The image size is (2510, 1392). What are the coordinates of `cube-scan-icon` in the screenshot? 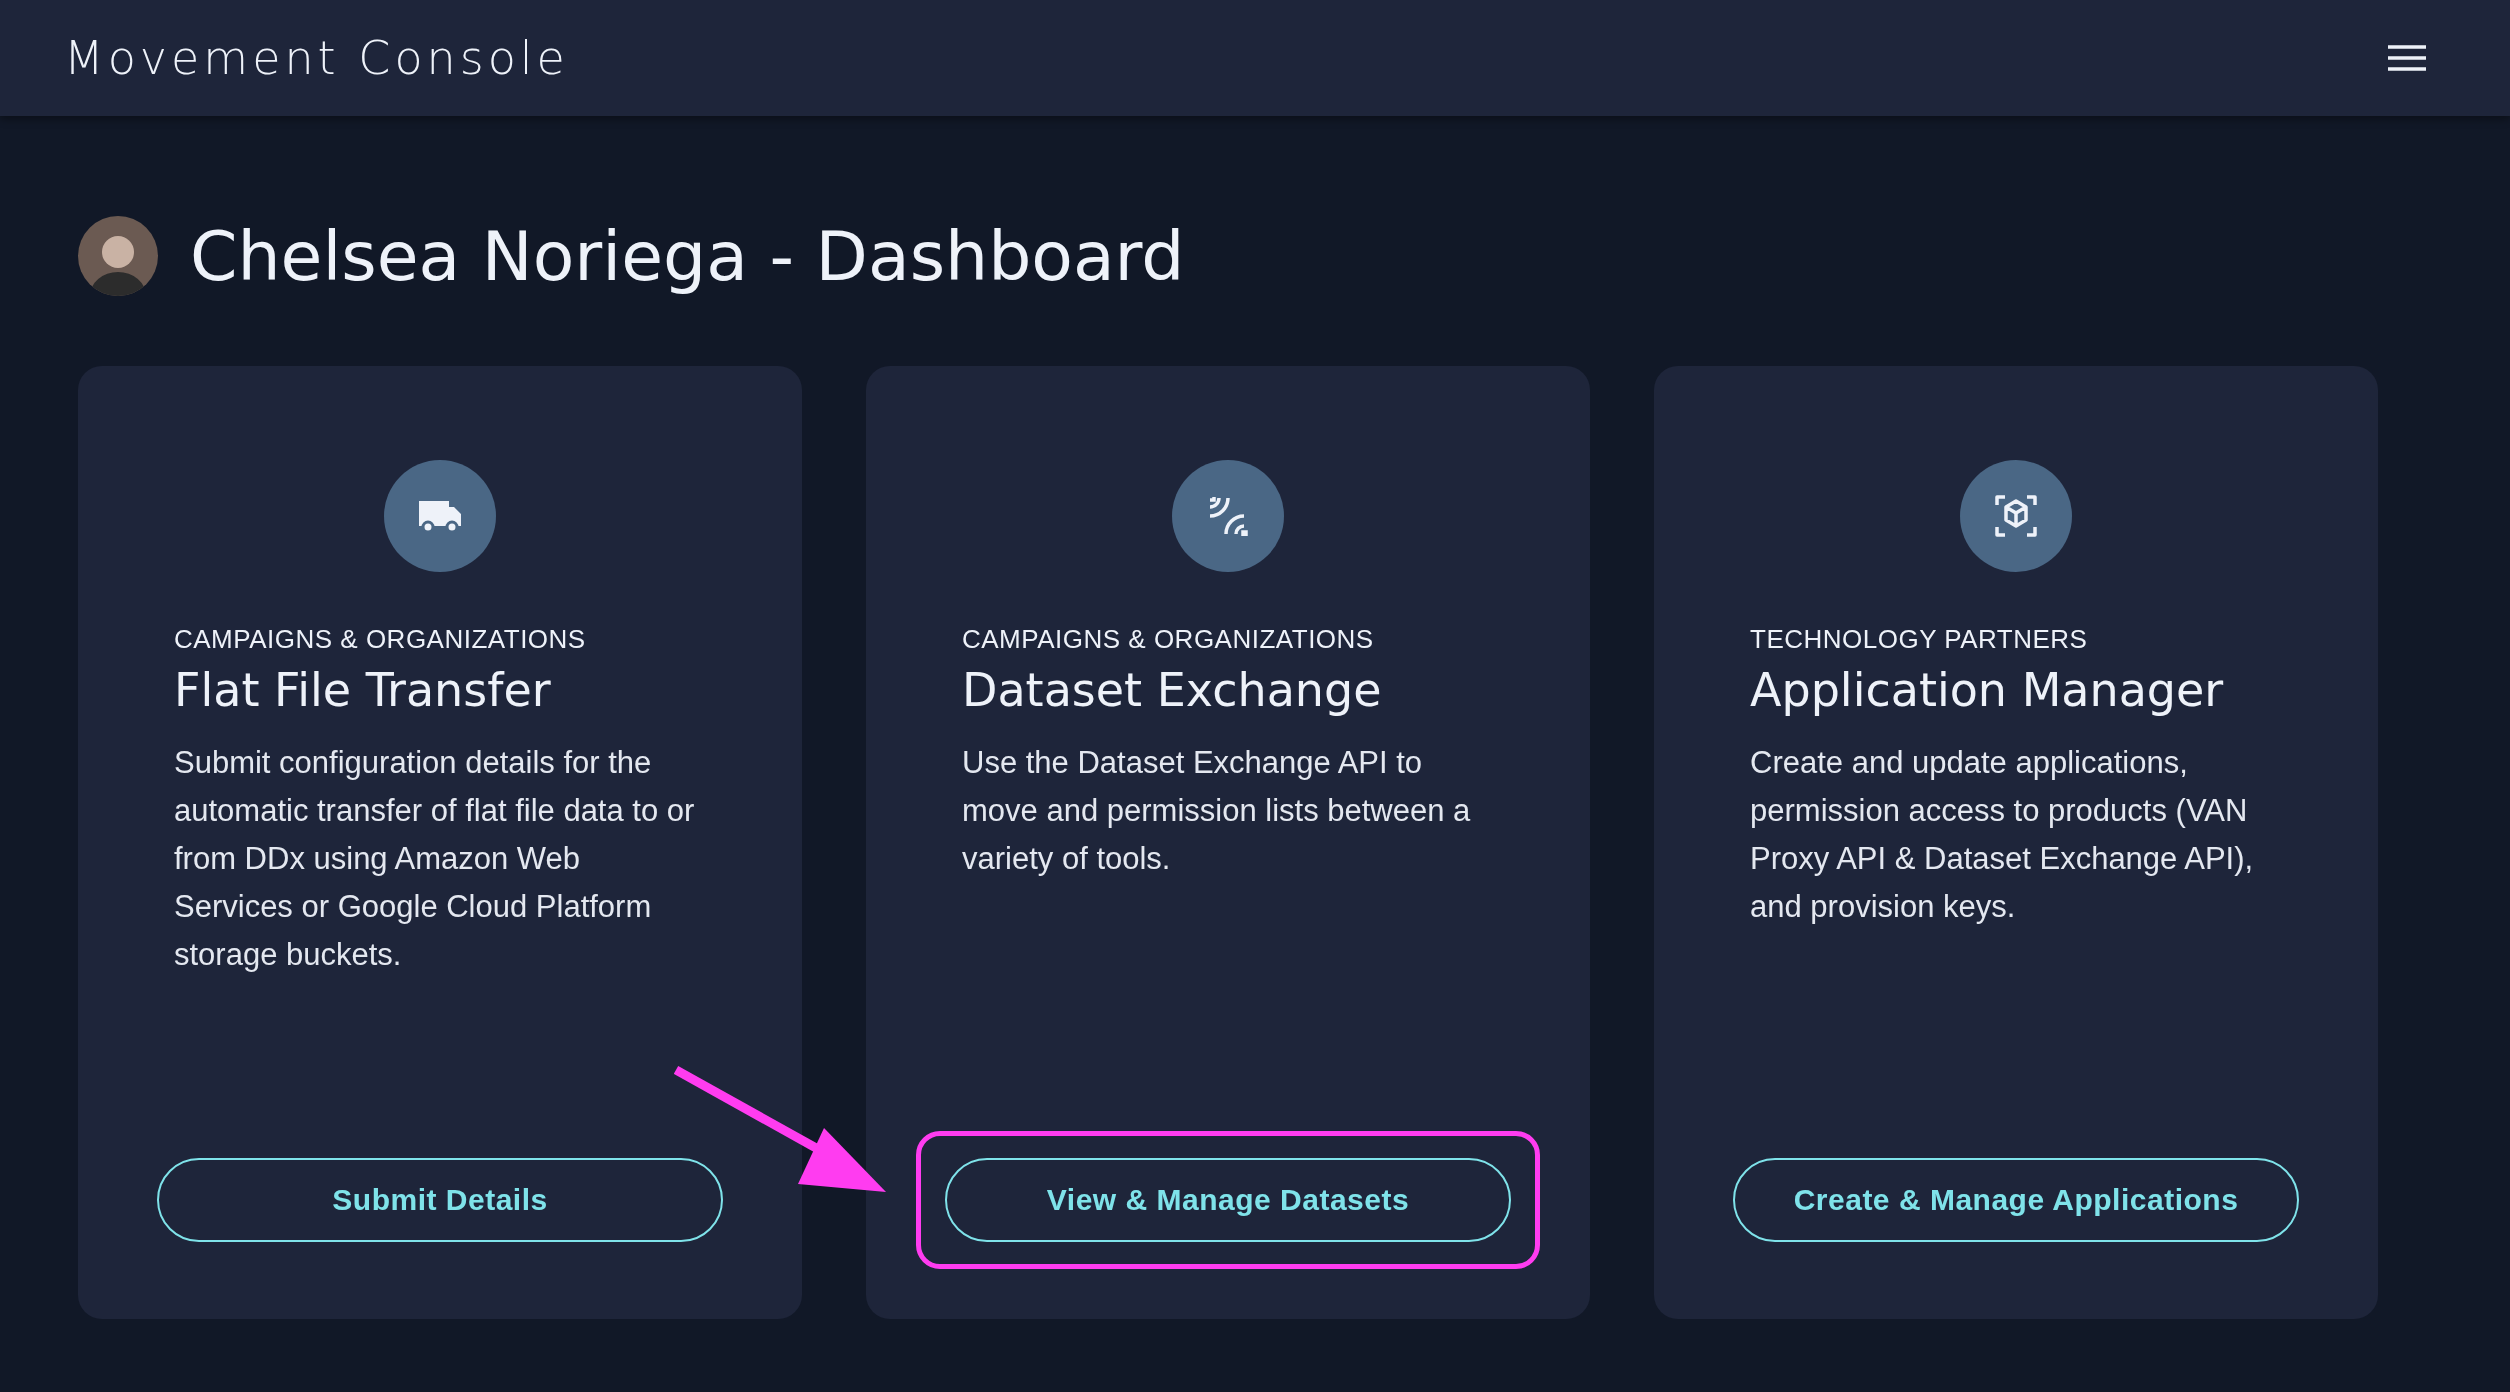 It's located at (2016, 516).